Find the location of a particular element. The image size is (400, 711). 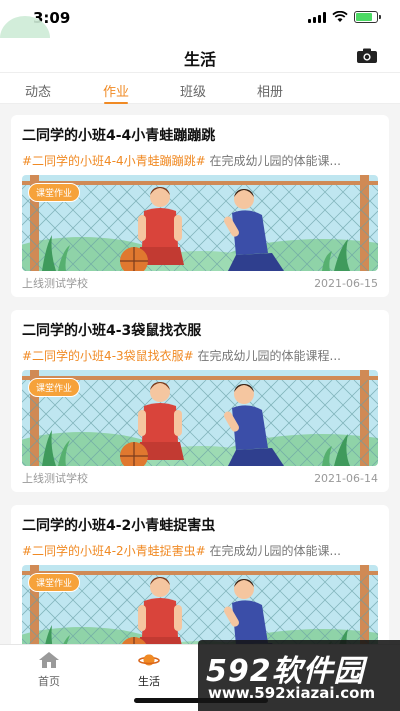

card-footer: 上线测试学校 2021-06-14 is located at coordinates (200, 479).